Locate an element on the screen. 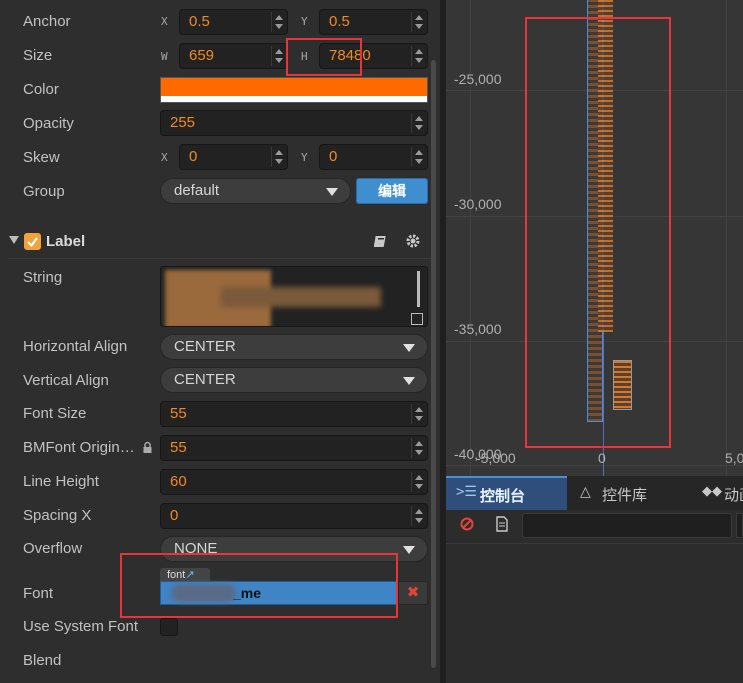 The width and height of the screenshot is (743, 683). anchor-x-input: 0.5 is located at coordinates (233, 22).